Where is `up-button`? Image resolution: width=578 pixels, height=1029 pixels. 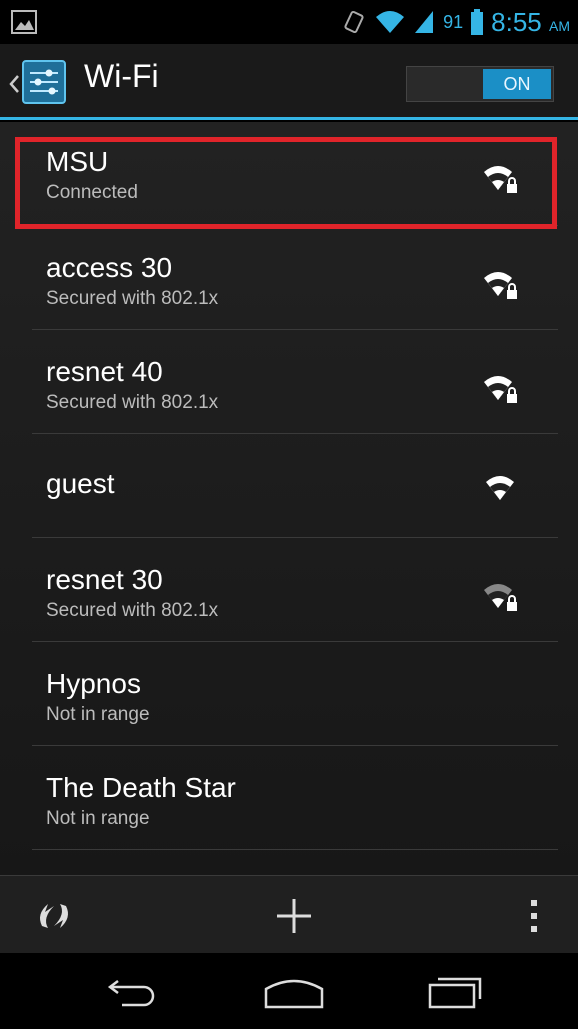 up-button is located at coordinates (40, 82).